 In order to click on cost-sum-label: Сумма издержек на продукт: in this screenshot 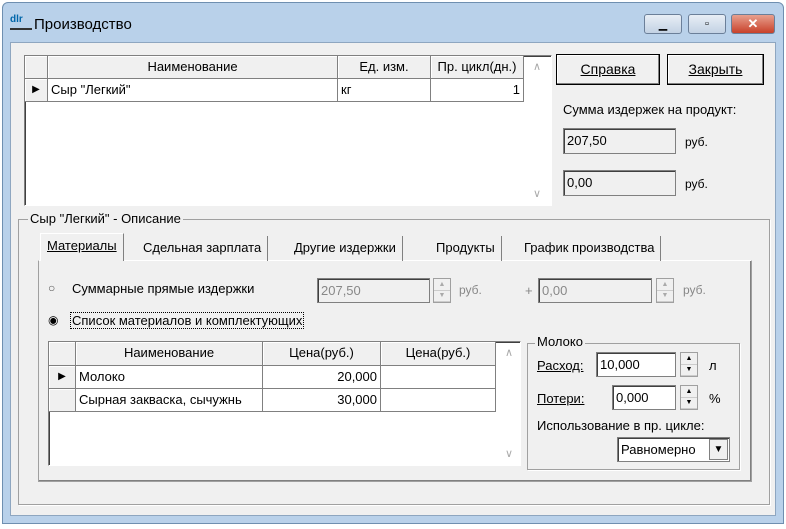, I will do `click(650, 109)`.